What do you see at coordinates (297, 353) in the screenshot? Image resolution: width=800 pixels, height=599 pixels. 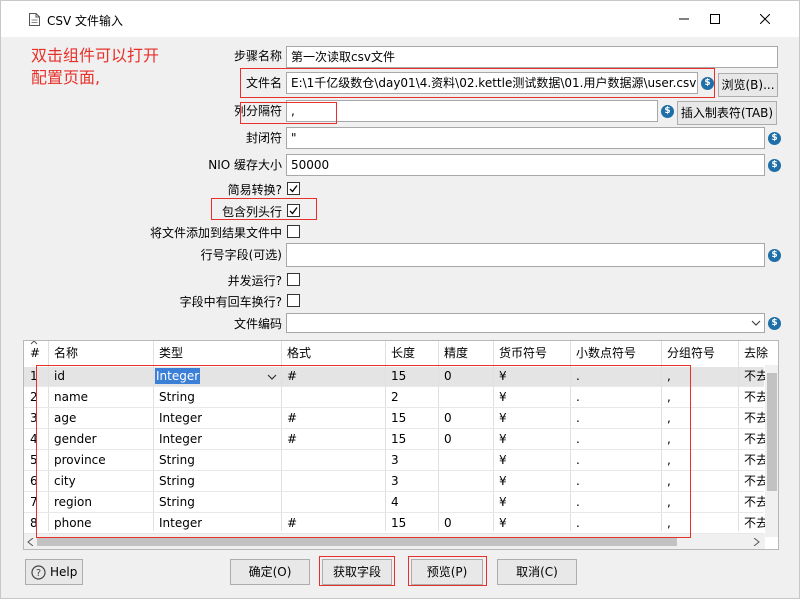 I see `column-header: 格式` at bounding box center [297, 353].